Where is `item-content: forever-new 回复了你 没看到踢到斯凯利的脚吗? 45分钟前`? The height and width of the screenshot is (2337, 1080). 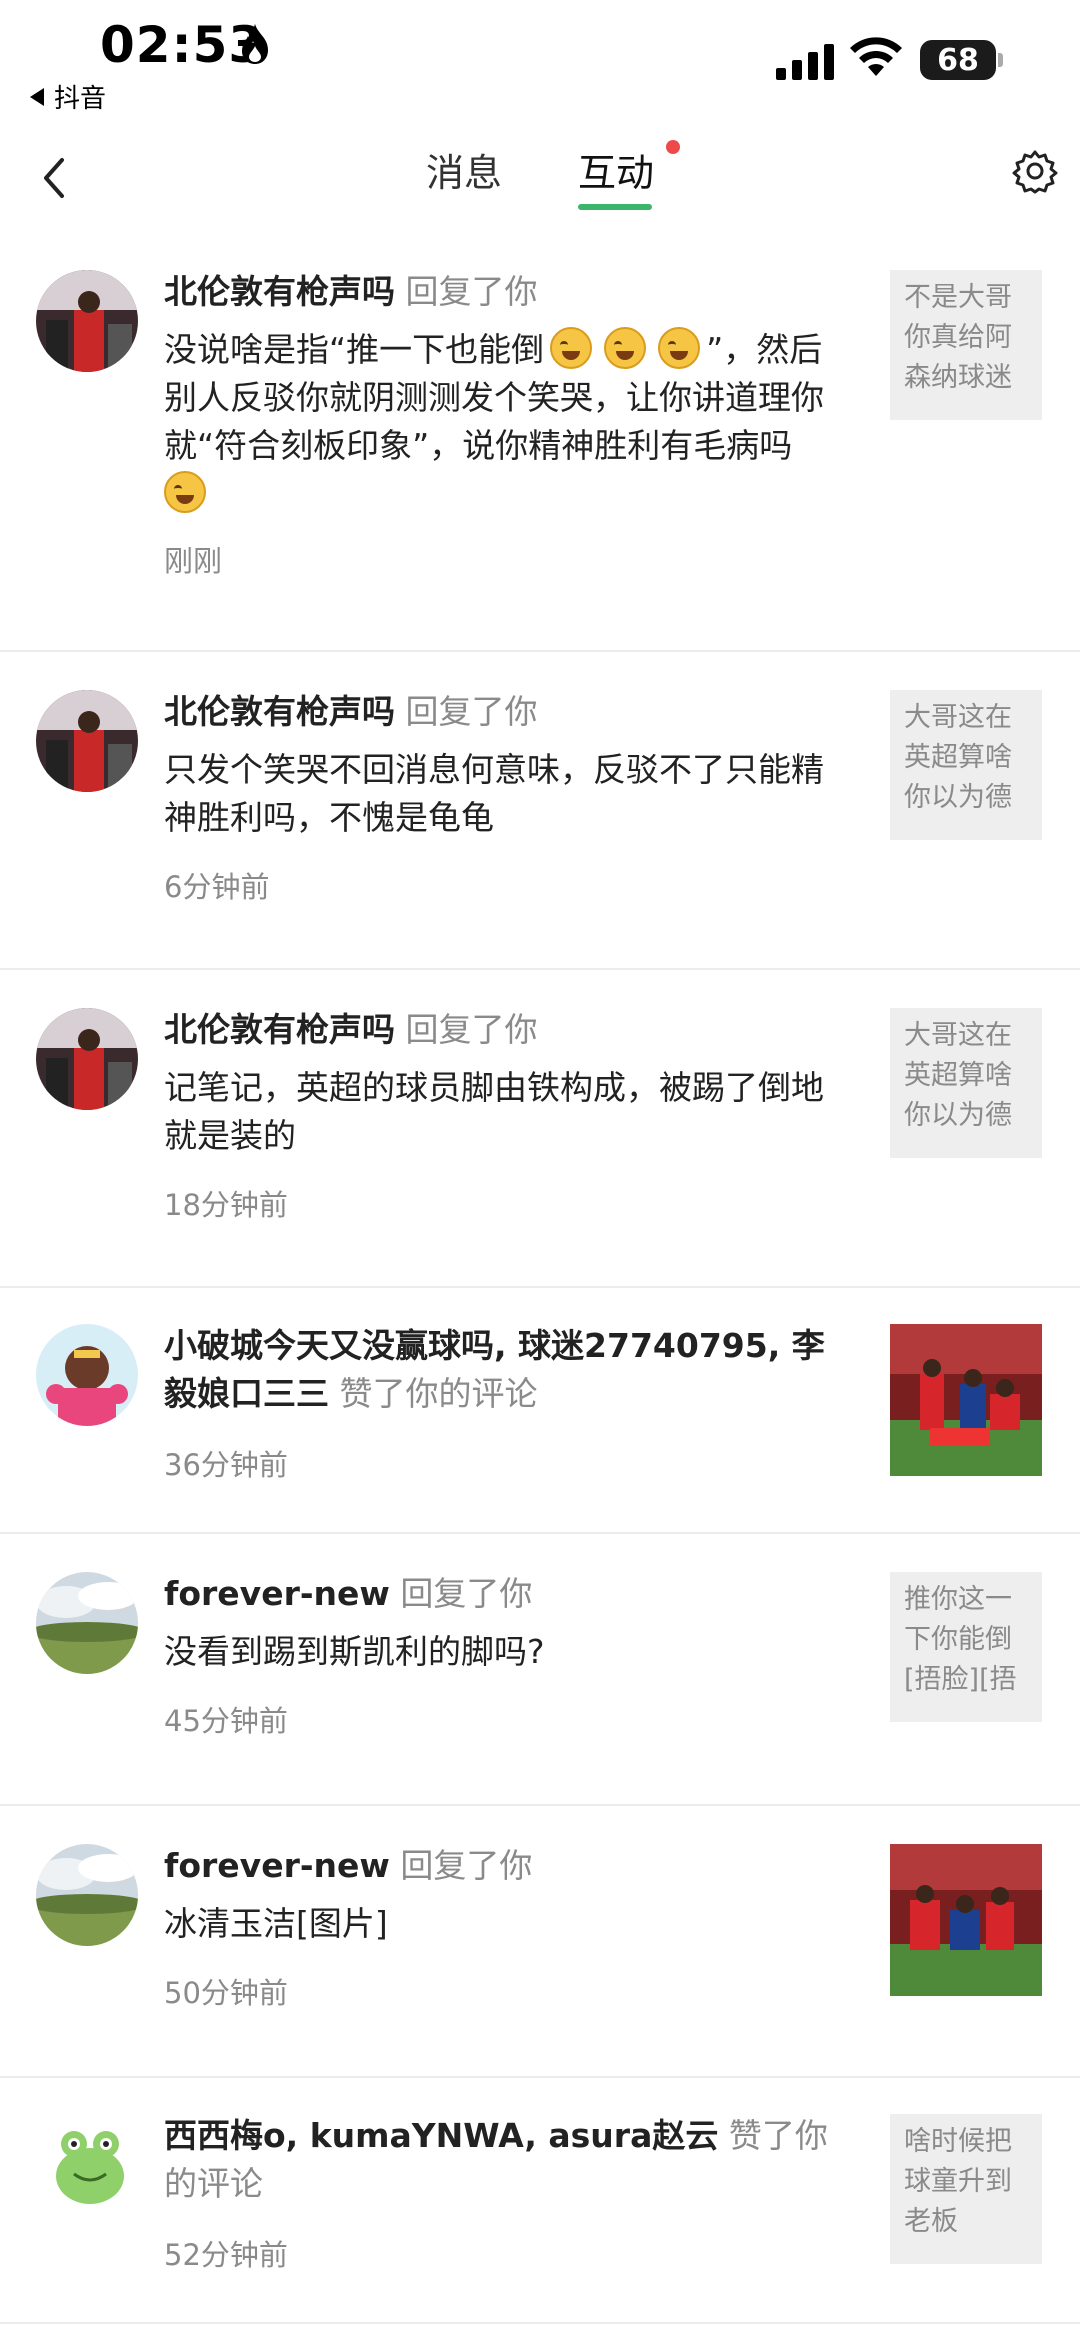 item-content: forever-new 回复了你 没看到踢到斯凯利的脚吗? 45分钟前 is located at coordinates (509, 1655).